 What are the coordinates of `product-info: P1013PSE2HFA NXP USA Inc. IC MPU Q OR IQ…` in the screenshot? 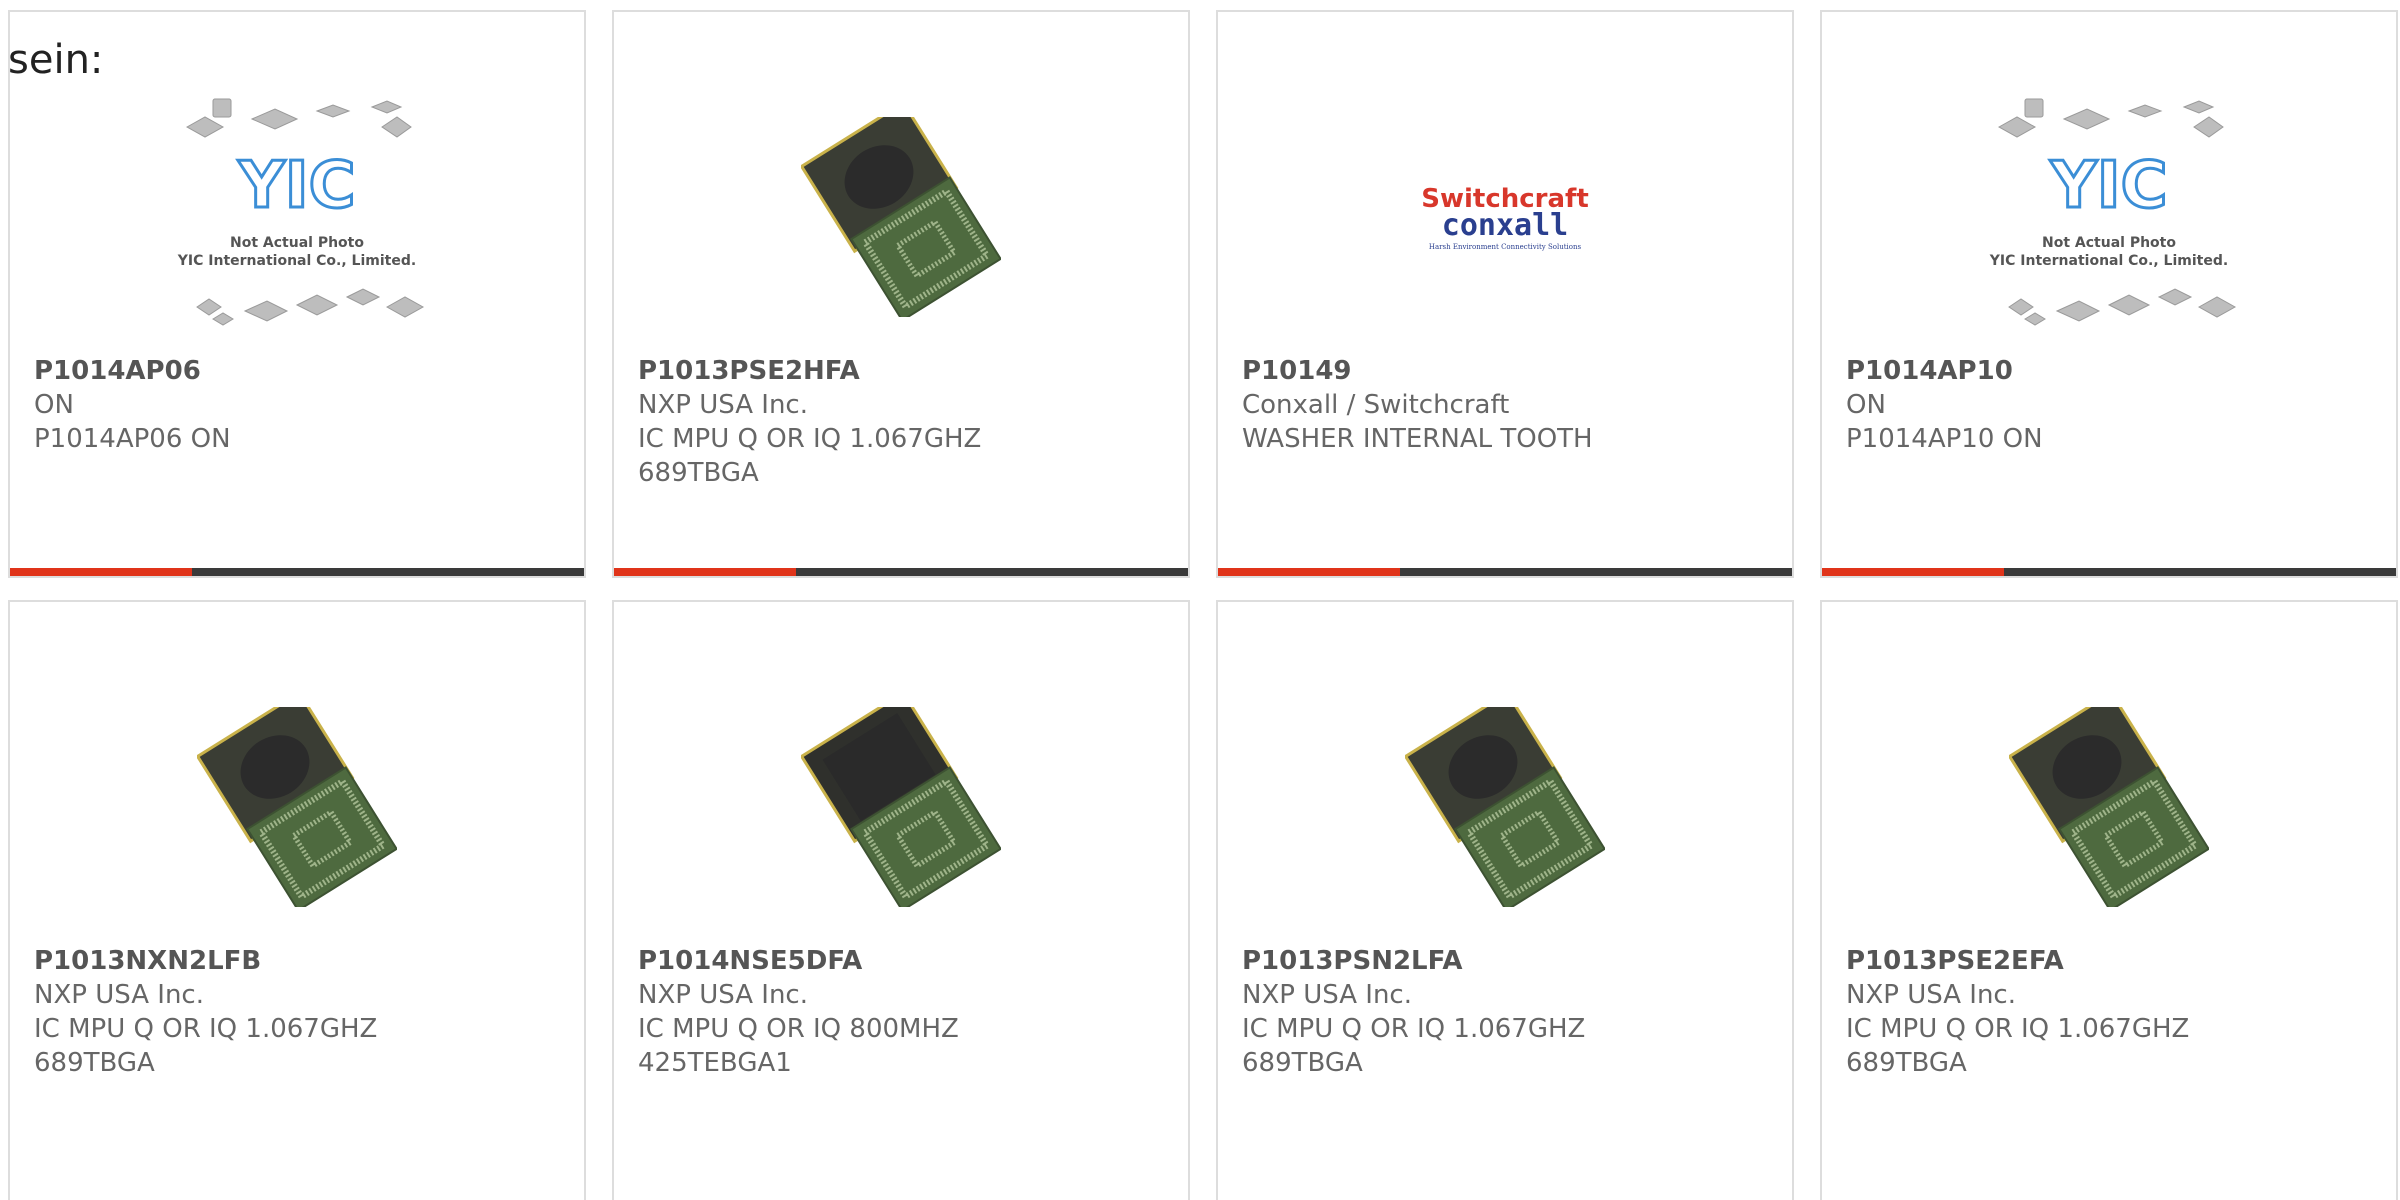 It's located at (903, 422).